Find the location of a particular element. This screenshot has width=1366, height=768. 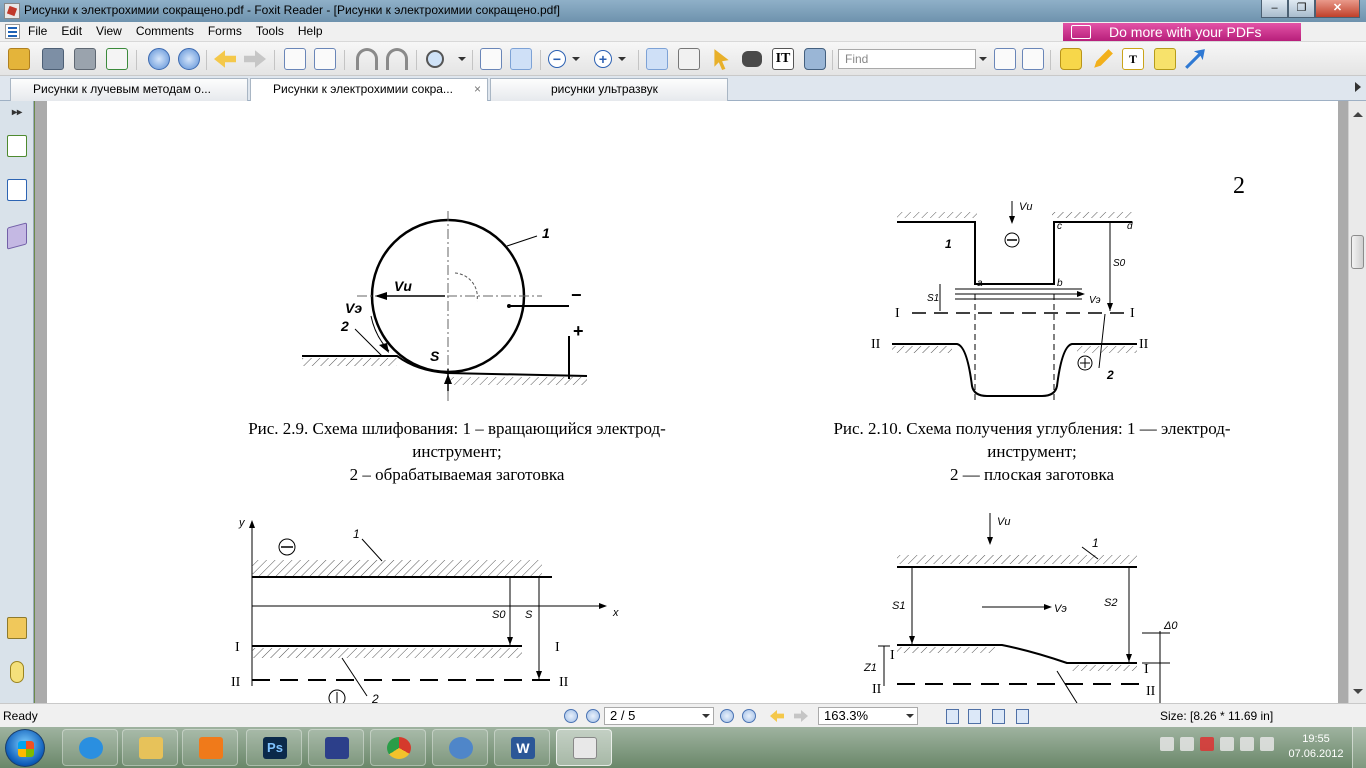

tab-elektrokhimii: Рисунки к электрохимии сокра... × is located at coordinates (369, 89).